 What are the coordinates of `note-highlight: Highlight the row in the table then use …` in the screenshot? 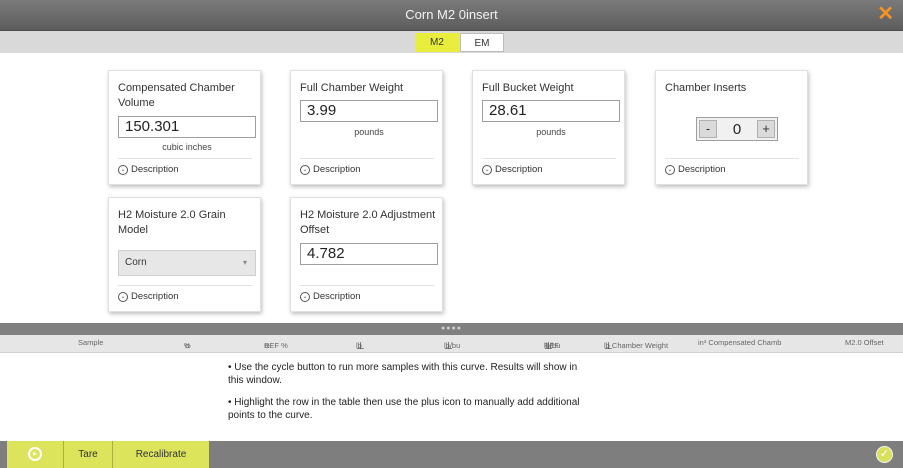 It's located at (404, 409).